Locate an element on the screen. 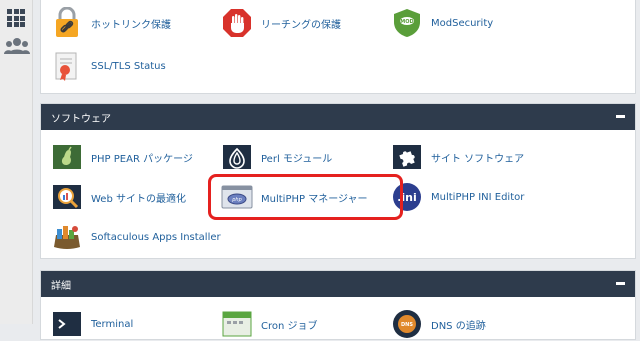 This screenshot has width=640, height=341. hotlink-protection-item: ホットリンク保護 is located at coordinates (111, 23).